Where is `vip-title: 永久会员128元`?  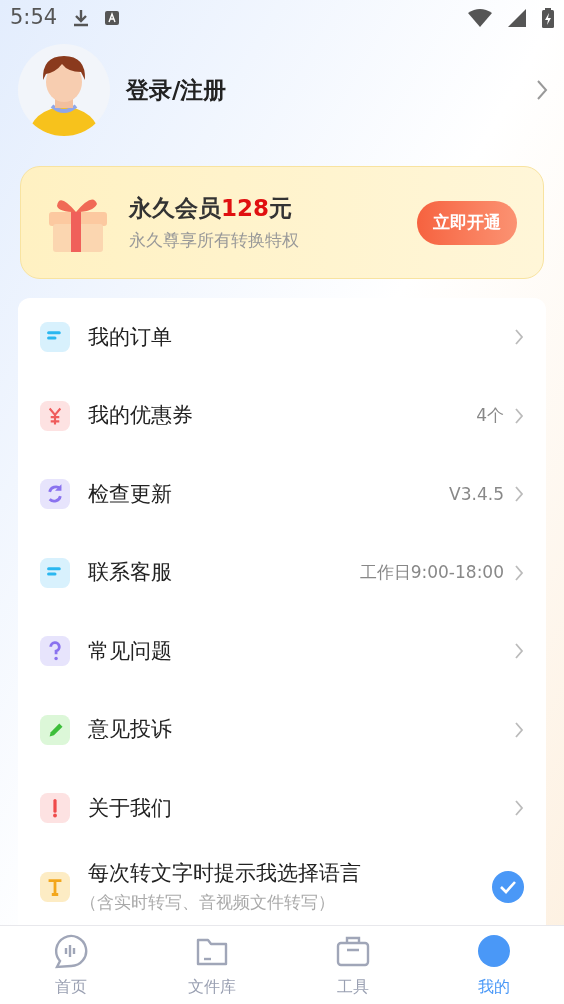
vip-title: 永久会员128元 is located at coordinates (211, 208).